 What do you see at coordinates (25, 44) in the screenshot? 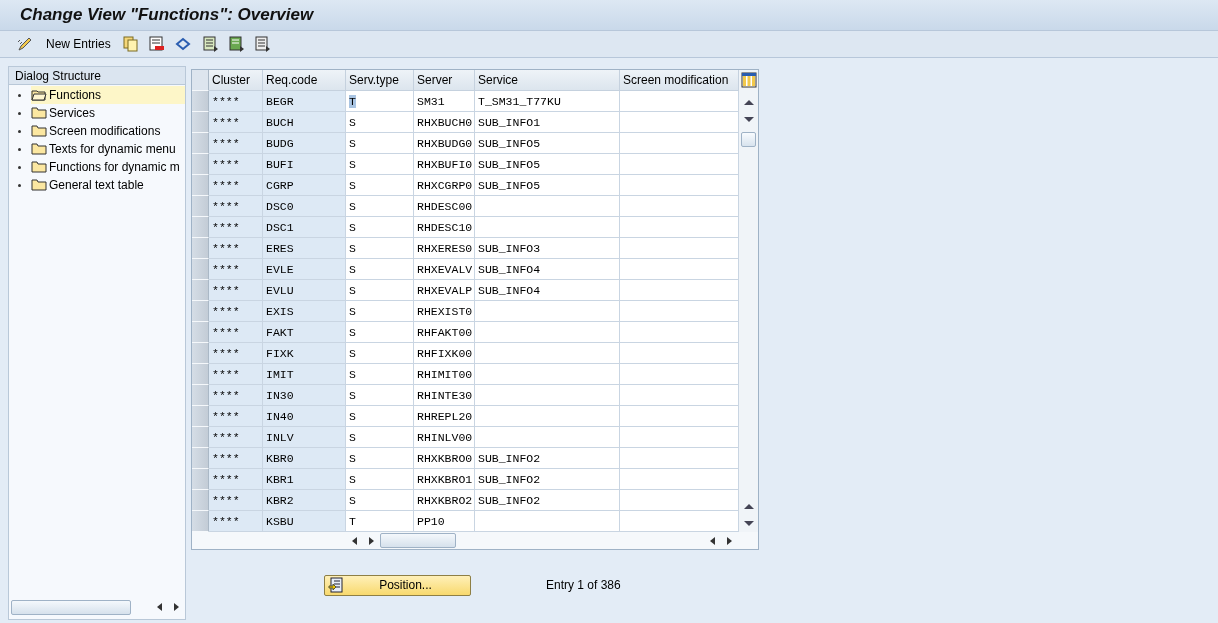
I see `pencil-icon` at bounding box center [25, 44].